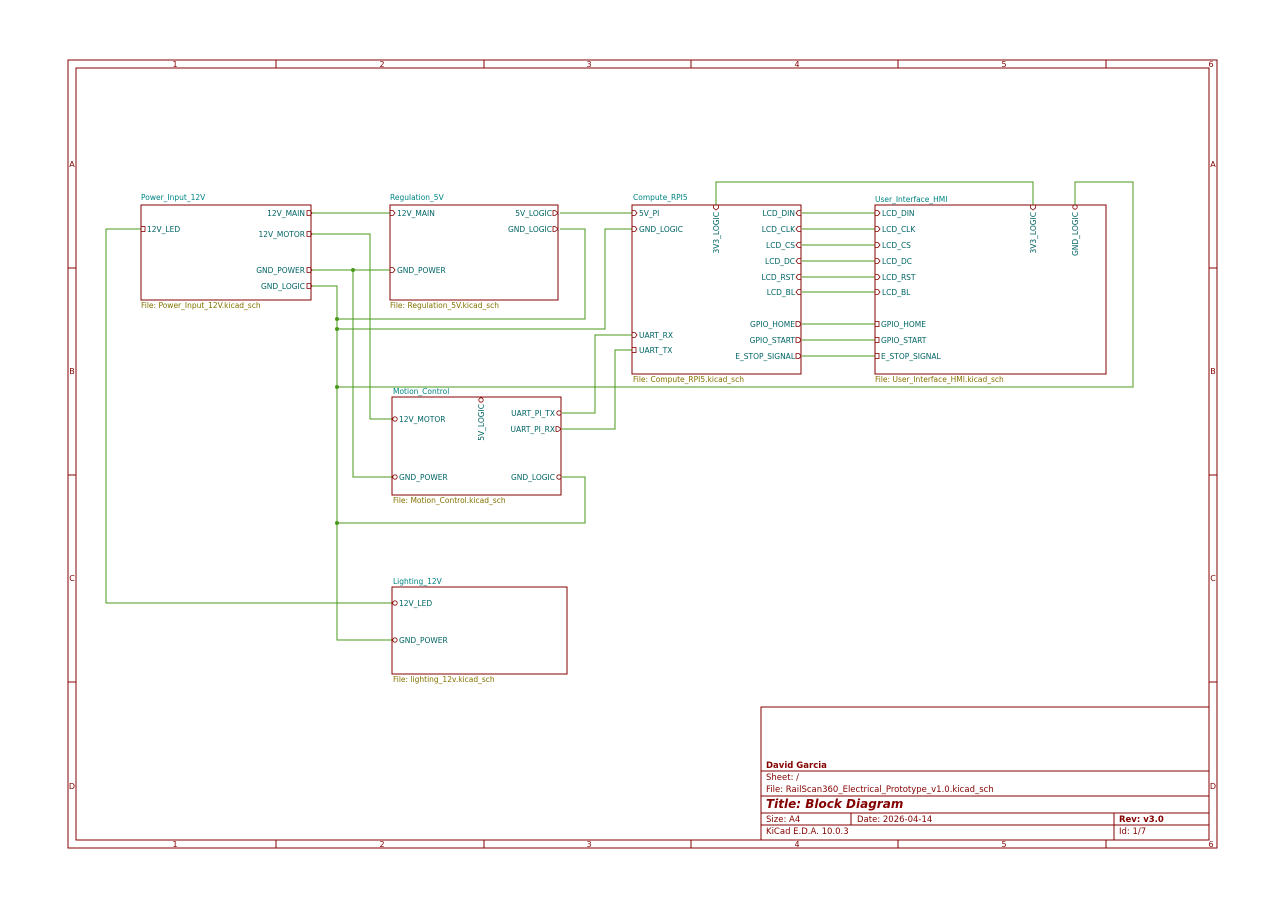  I want to click on pin-motion-uart-pi-rx: UART_PI_RX, so click(533, 429).